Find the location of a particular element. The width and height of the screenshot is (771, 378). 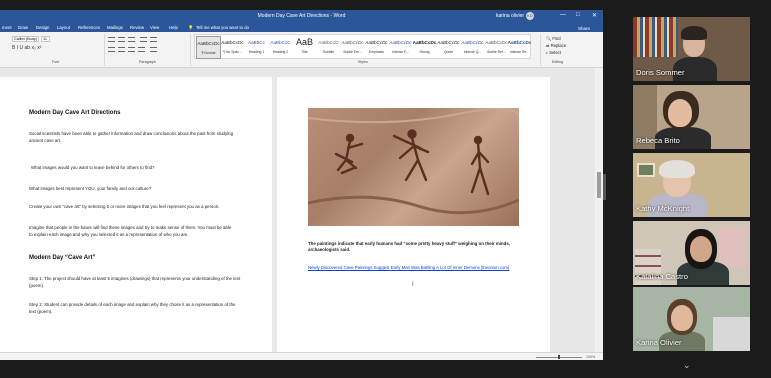

font-group-label: Font is located at coordinates (56, 62).